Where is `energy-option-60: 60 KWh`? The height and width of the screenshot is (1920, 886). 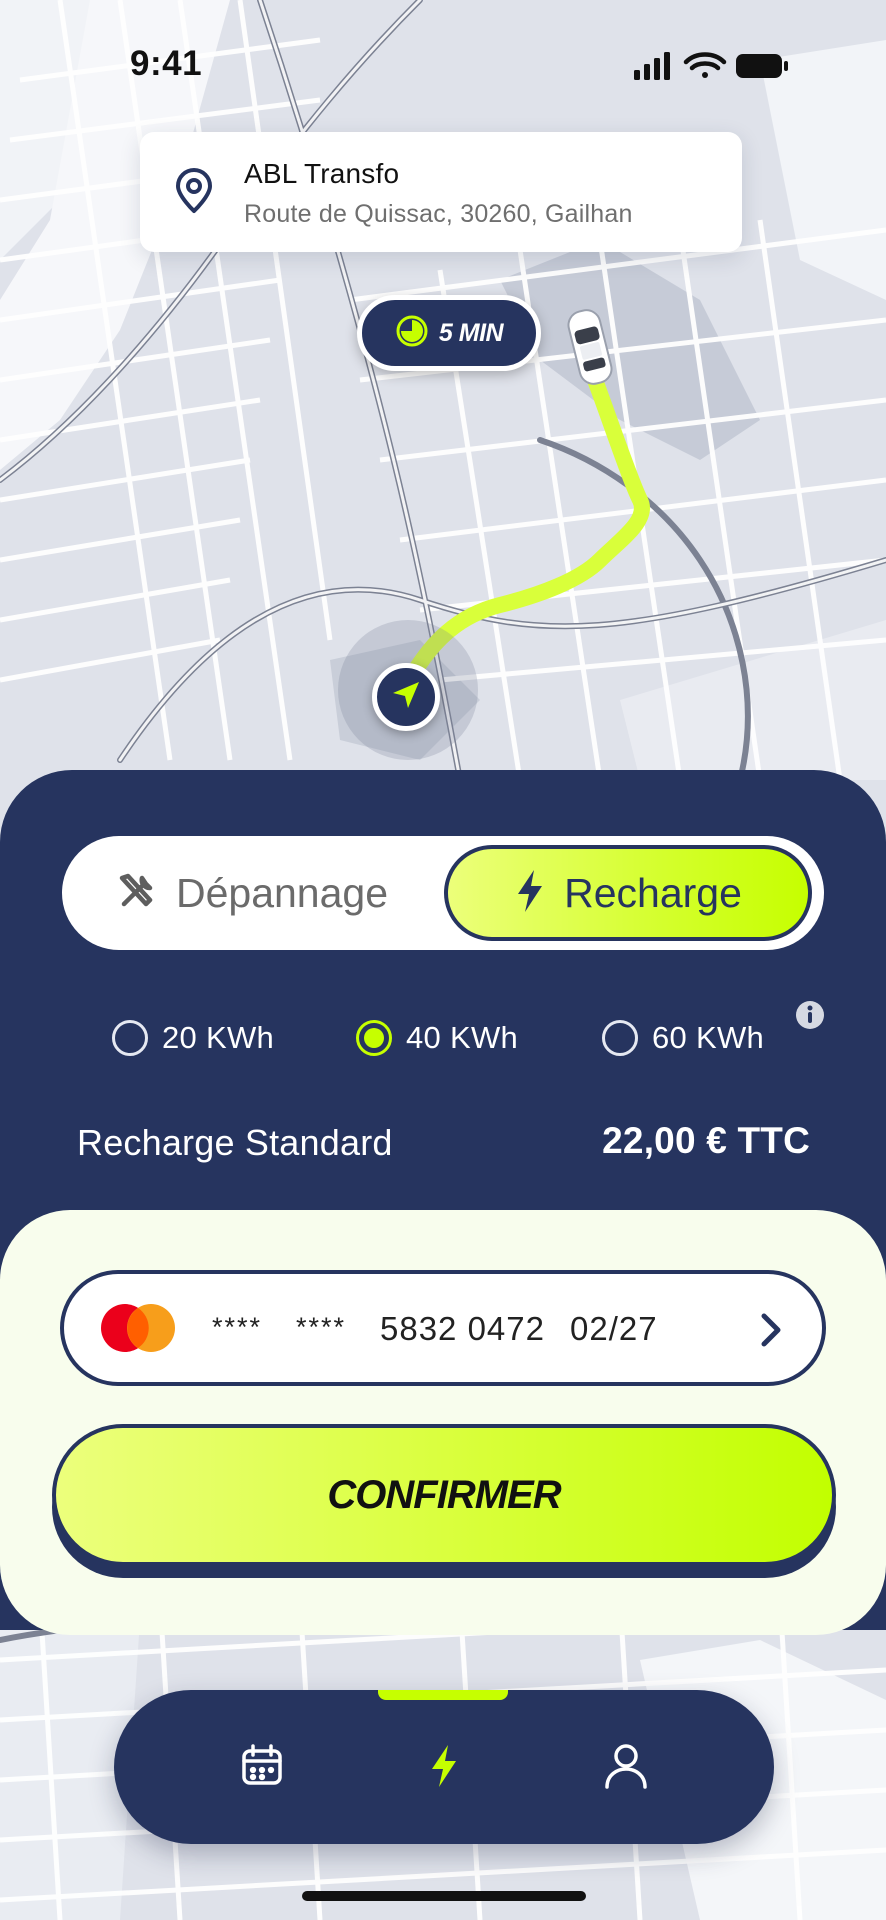 energy-option-60: 60 KWh is located at coordinates (683, 1038).